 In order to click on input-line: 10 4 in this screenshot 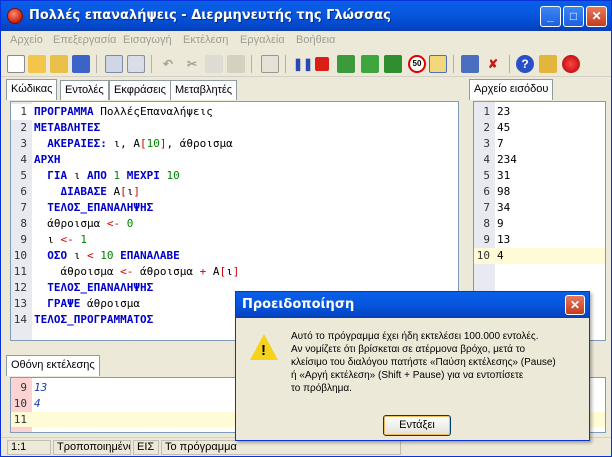, I will do `click(539, 256)`.